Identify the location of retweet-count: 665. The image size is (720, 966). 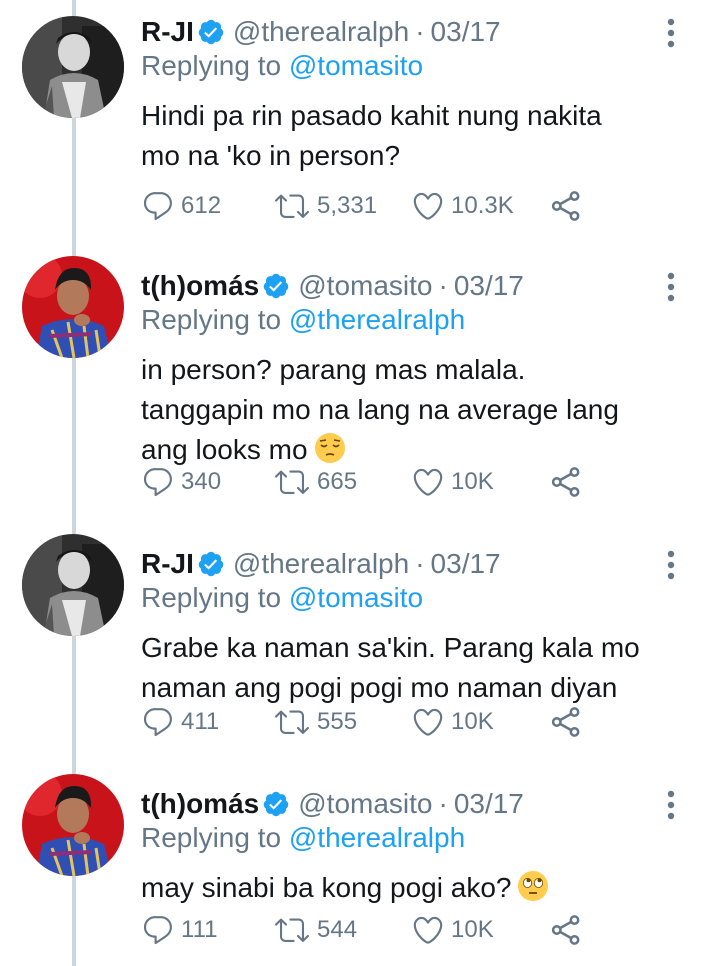
(337, 481).